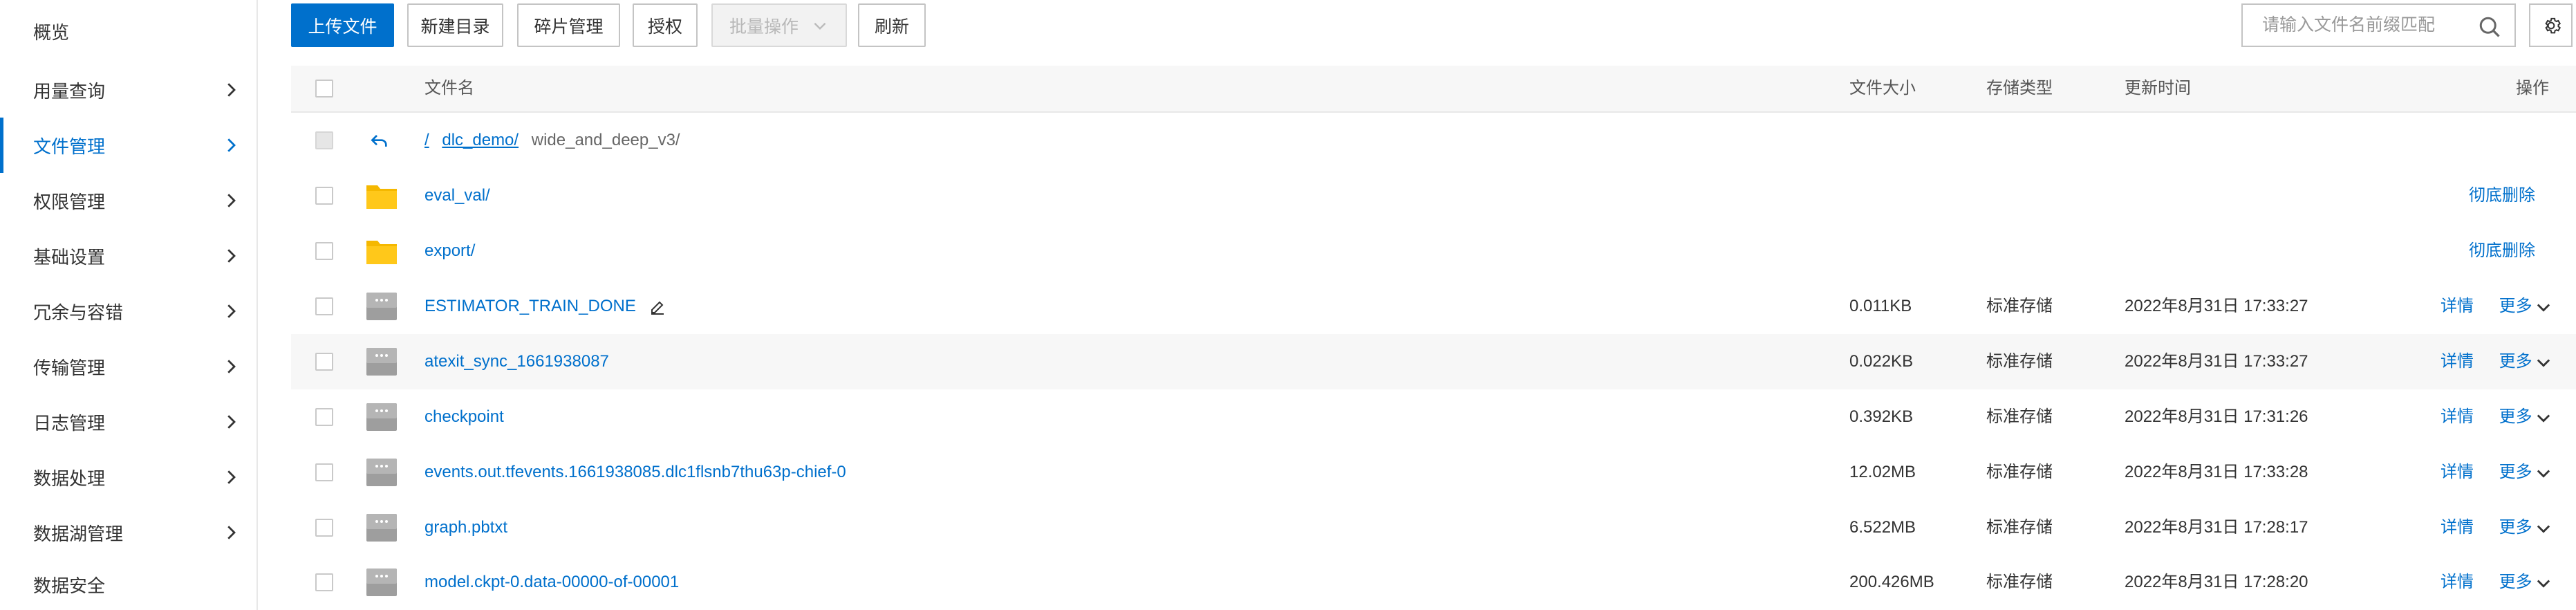 The height and width of the screenshot is (610, 2576). What do you see at coordinates (480, 140) in the screenshot?
I see `breadcrumb-dlc-demo-link: dlc_demo/` at bounding box center [480, 140].